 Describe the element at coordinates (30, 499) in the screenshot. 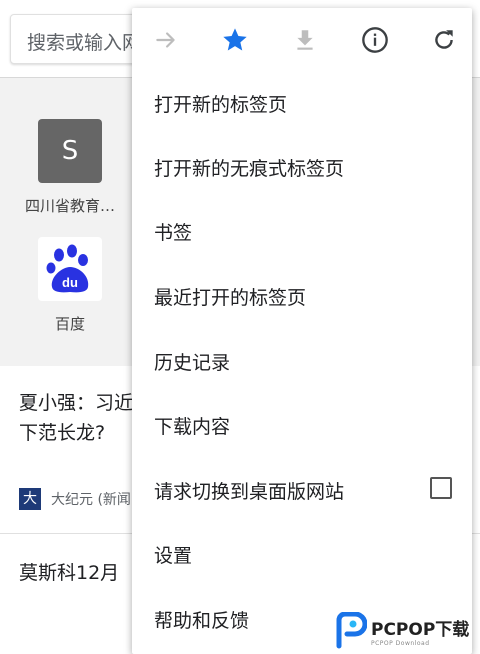

I see `source-logo-icon: 大` at that location.